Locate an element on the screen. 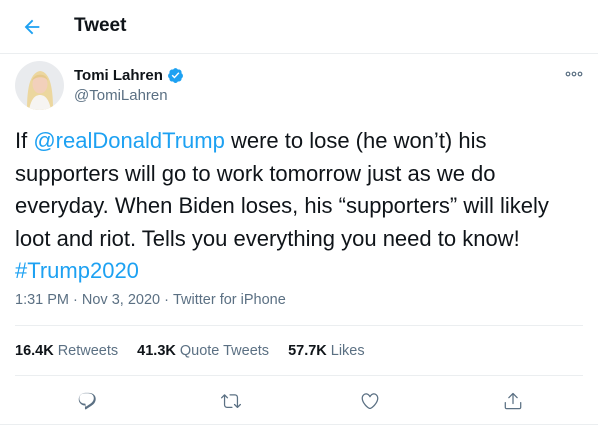  tweet-source: Twitter for iPhone is located at coordinates (229, 300).